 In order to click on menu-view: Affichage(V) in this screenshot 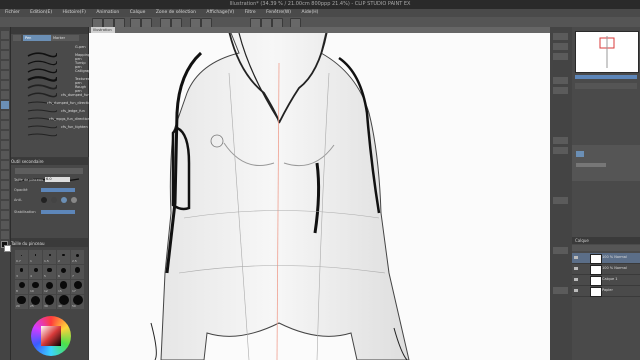, I will do `click(220, 12)`.